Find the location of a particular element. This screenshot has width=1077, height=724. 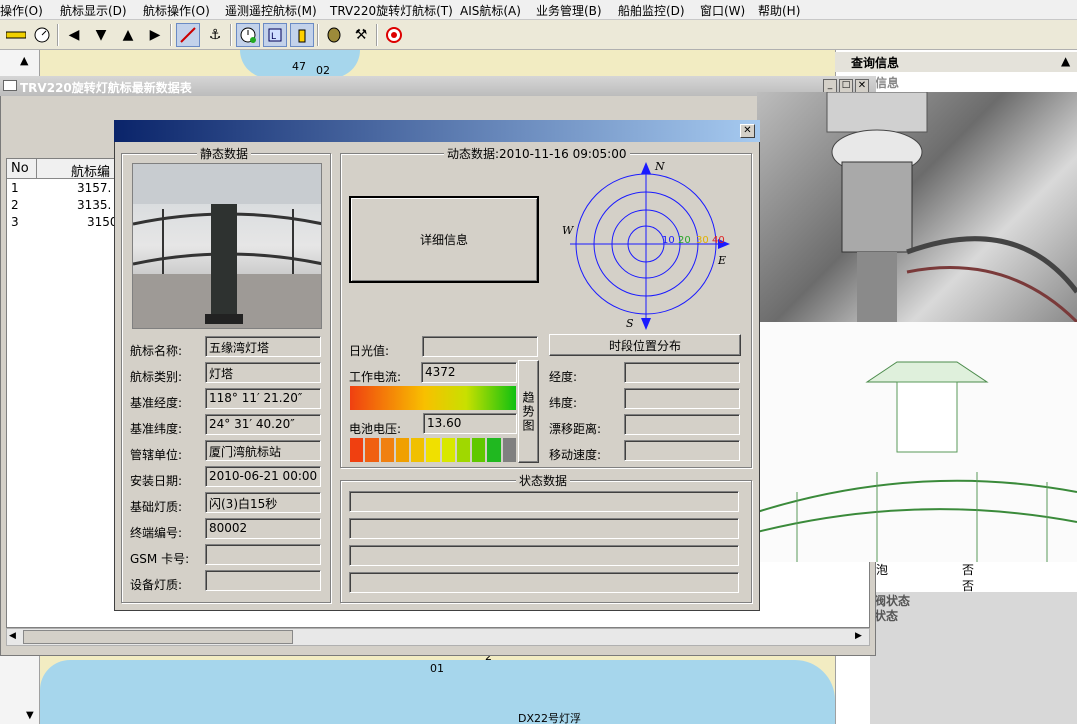

menu-aton-display: 航标显示(D) is located at coordinates (93, 10).